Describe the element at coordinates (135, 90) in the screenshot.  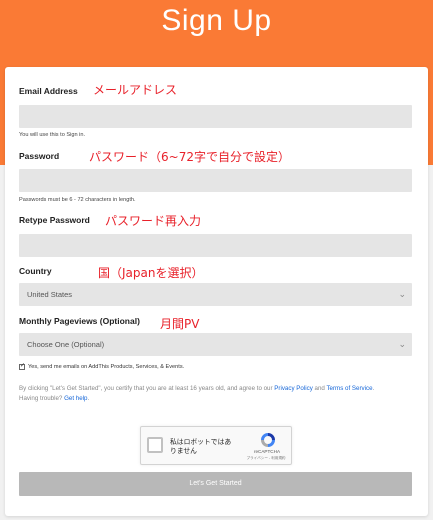
I see `email-annotation: メールアドレス` at that location.